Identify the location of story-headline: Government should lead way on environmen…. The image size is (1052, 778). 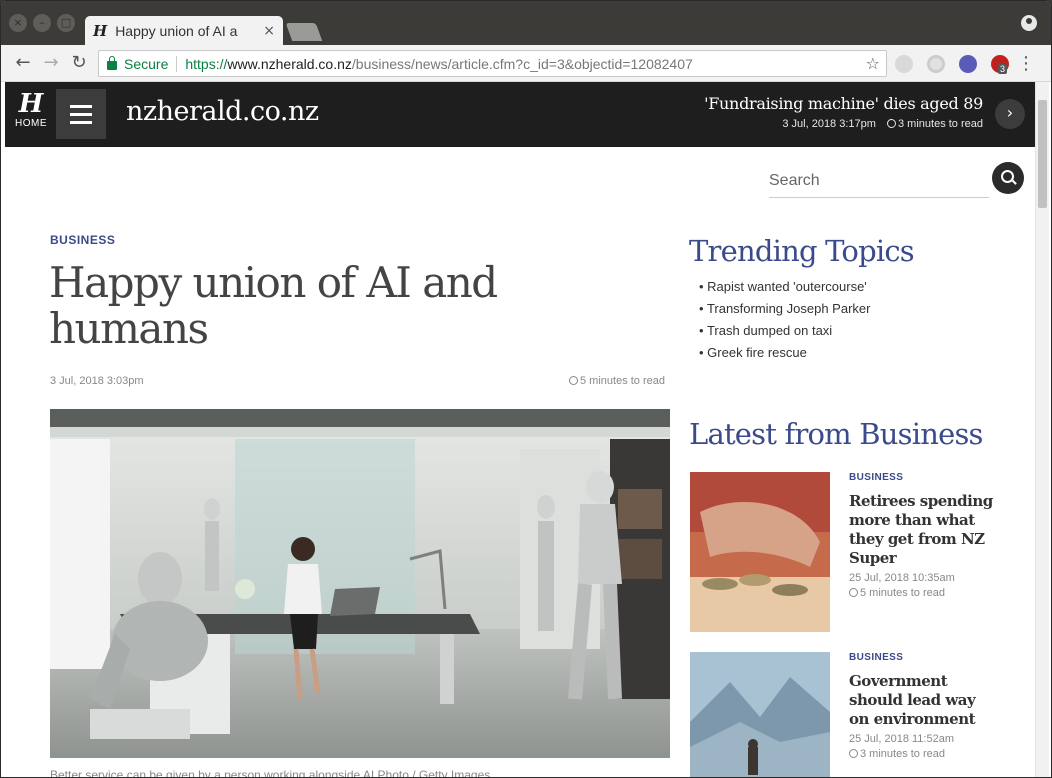
(924, 700).